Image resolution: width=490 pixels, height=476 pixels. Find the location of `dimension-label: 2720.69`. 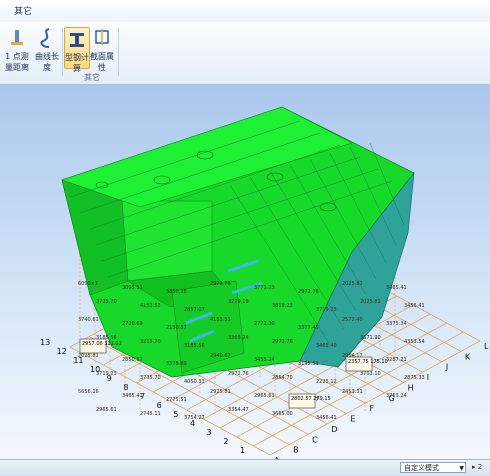

dimension-label: 2720.69 is located at coordinates (132, 324).